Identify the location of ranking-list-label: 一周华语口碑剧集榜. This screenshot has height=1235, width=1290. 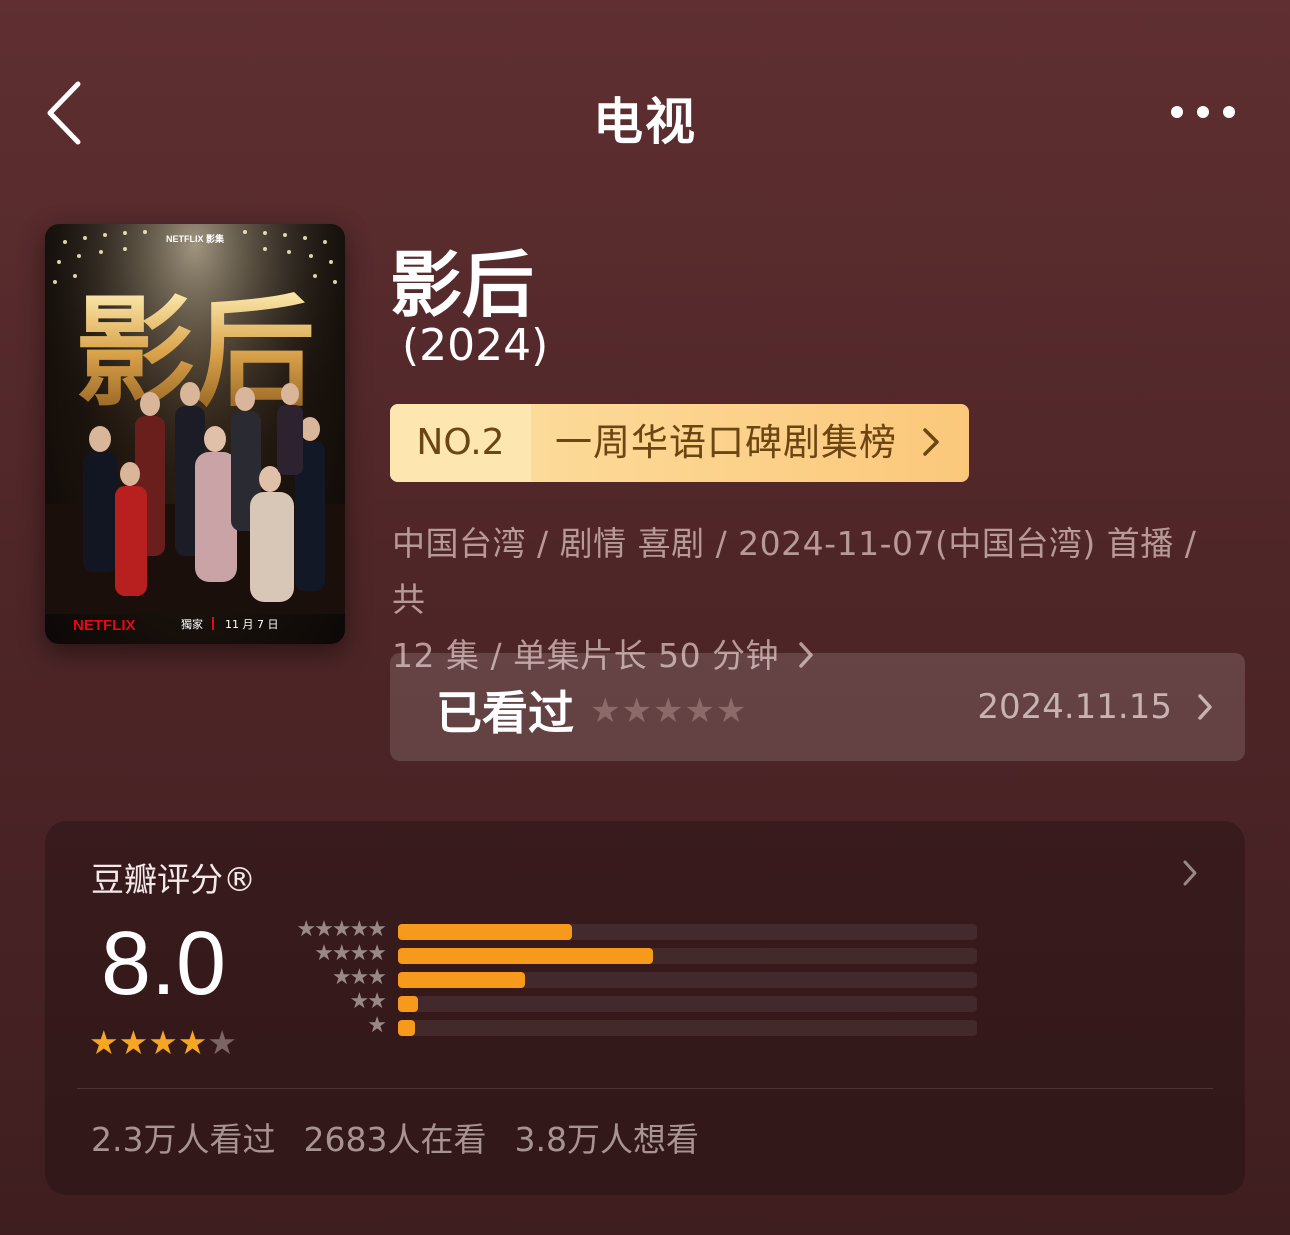
(726, 442).